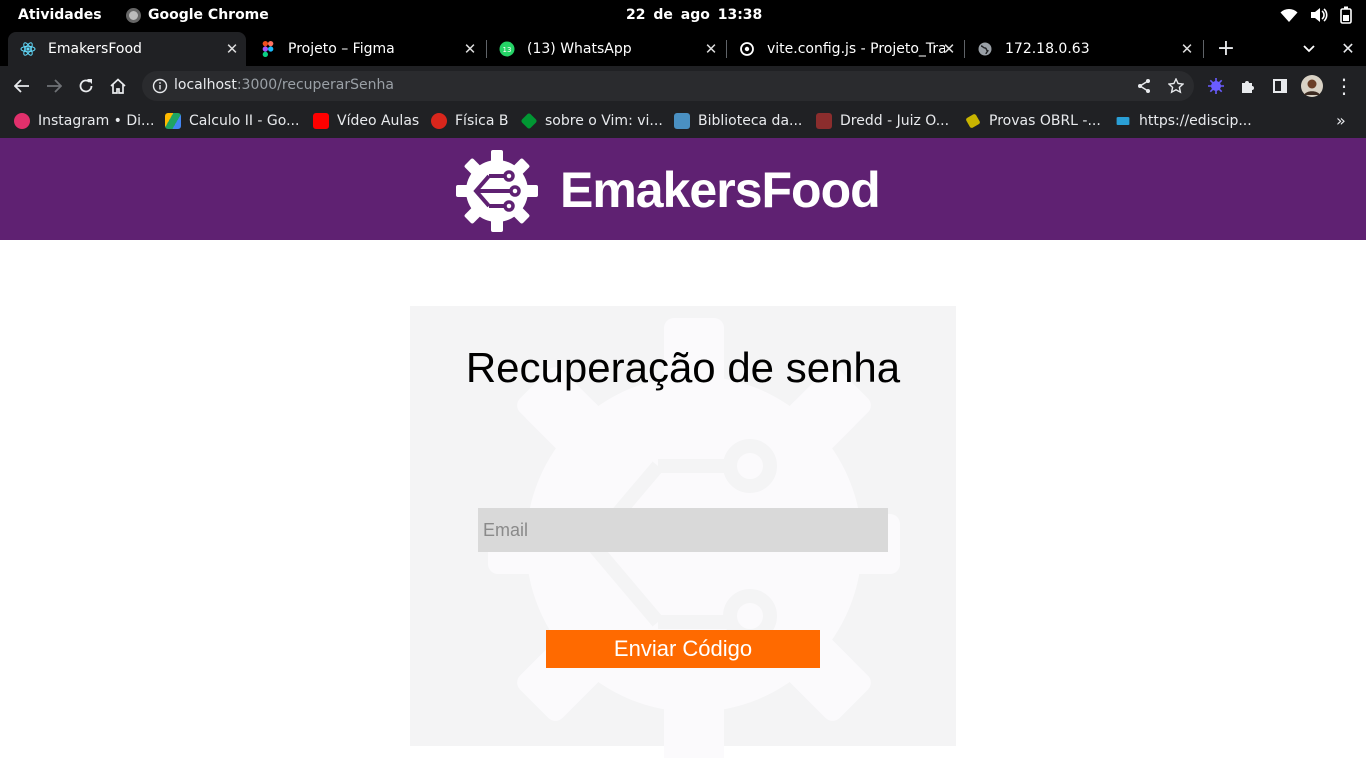 This screenshot has height=768, width=1366. I want to click on activities-button: Atividades, so click(60, 15).